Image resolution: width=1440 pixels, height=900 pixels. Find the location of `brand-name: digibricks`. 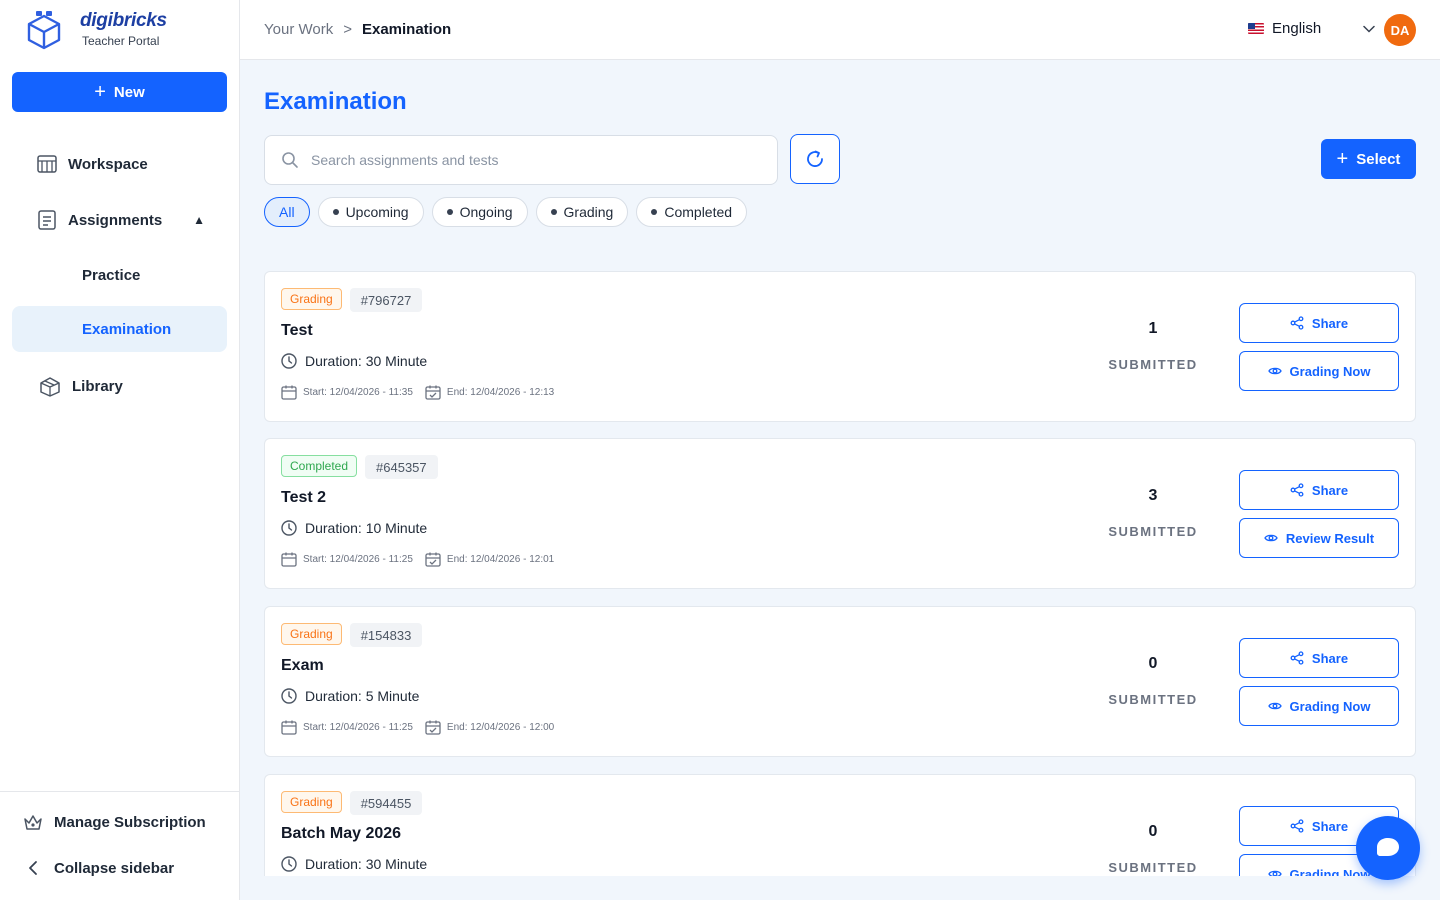

brand-name: digibricks is located at coordinates (123, 20).